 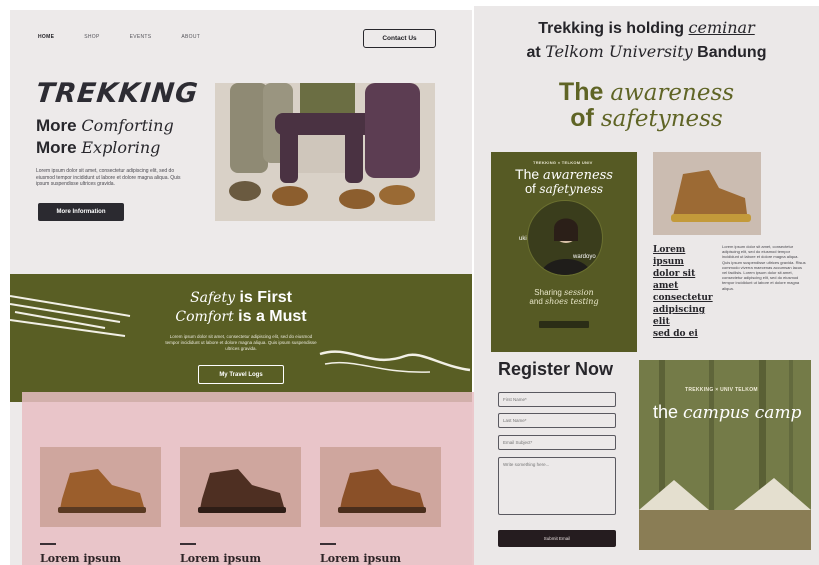 I want to click on hero-tagline-1: More Comforting, so click(x=105, y=126).